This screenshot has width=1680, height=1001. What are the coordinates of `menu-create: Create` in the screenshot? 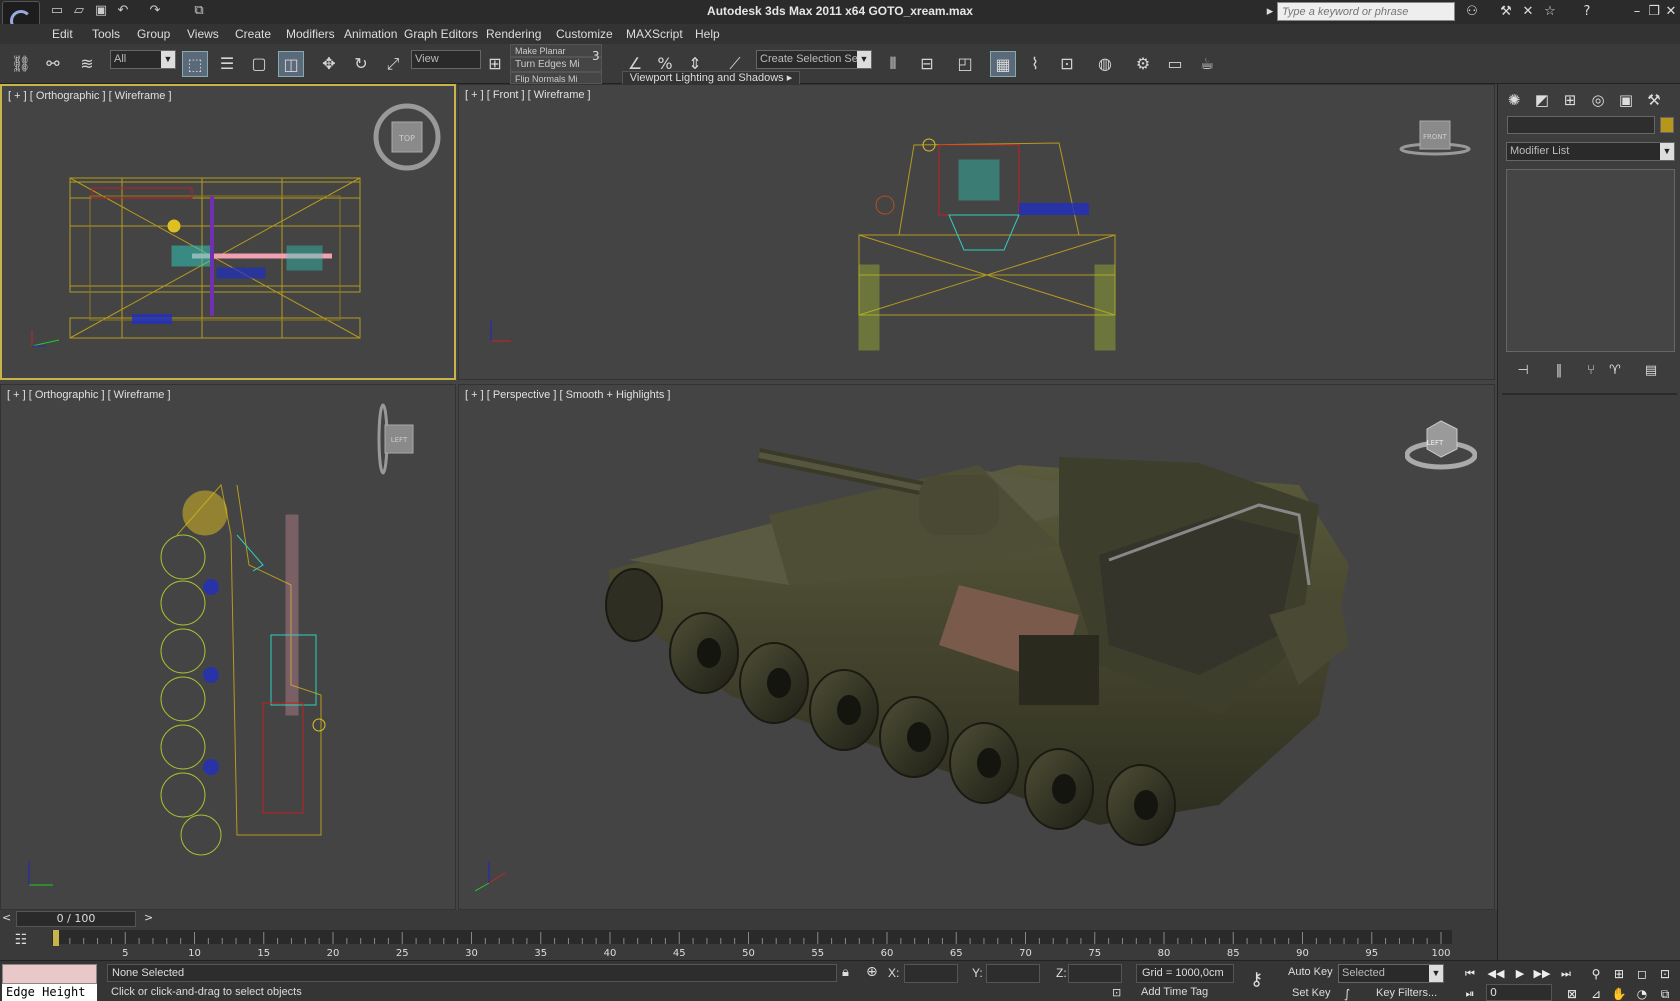 It's located at (253, 34).